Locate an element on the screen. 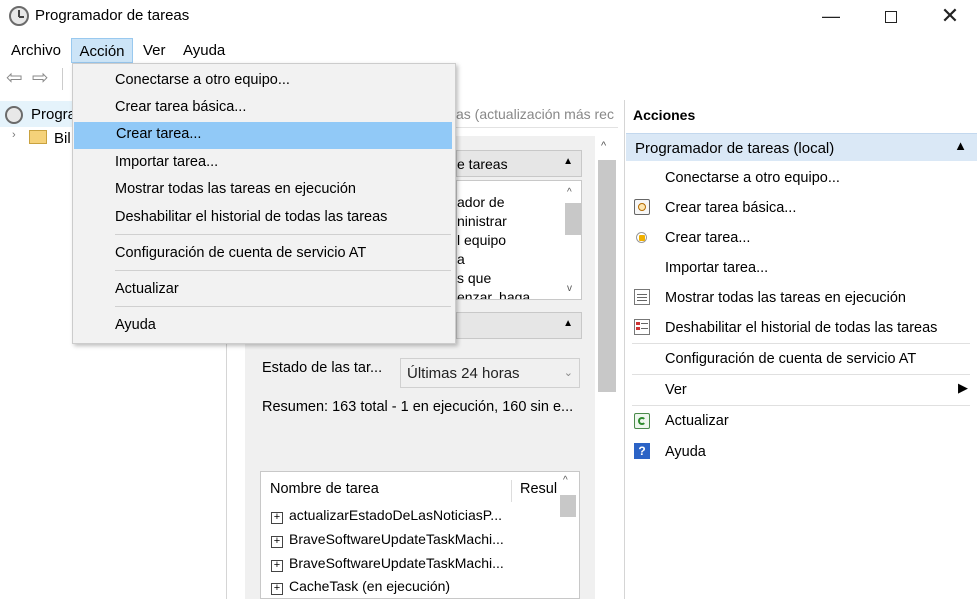 This screenshot has width=979, height=599. overview-line: ador de is located at coordinates (481, 202).